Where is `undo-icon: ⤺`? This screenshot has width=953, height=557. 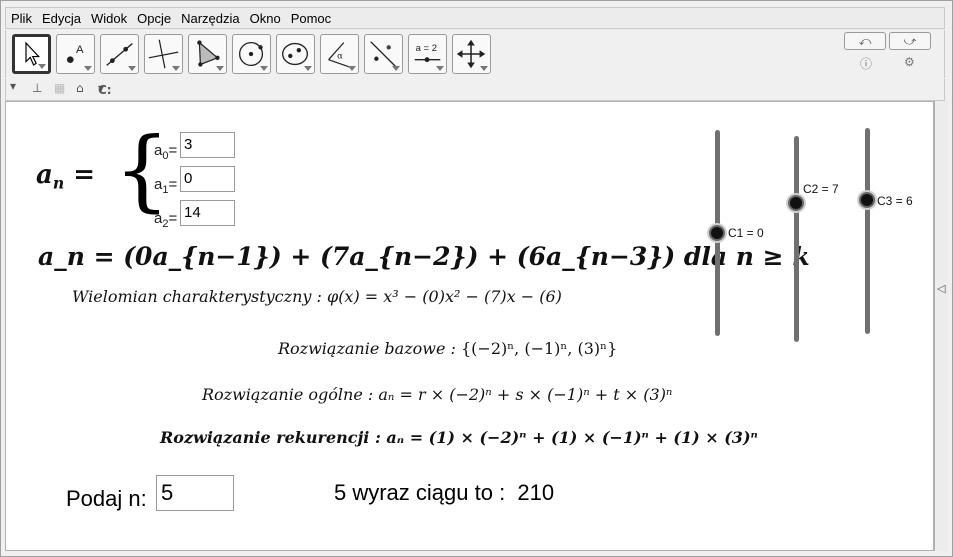
undo-icon: ⤺ is located at coordinates (865, 41).